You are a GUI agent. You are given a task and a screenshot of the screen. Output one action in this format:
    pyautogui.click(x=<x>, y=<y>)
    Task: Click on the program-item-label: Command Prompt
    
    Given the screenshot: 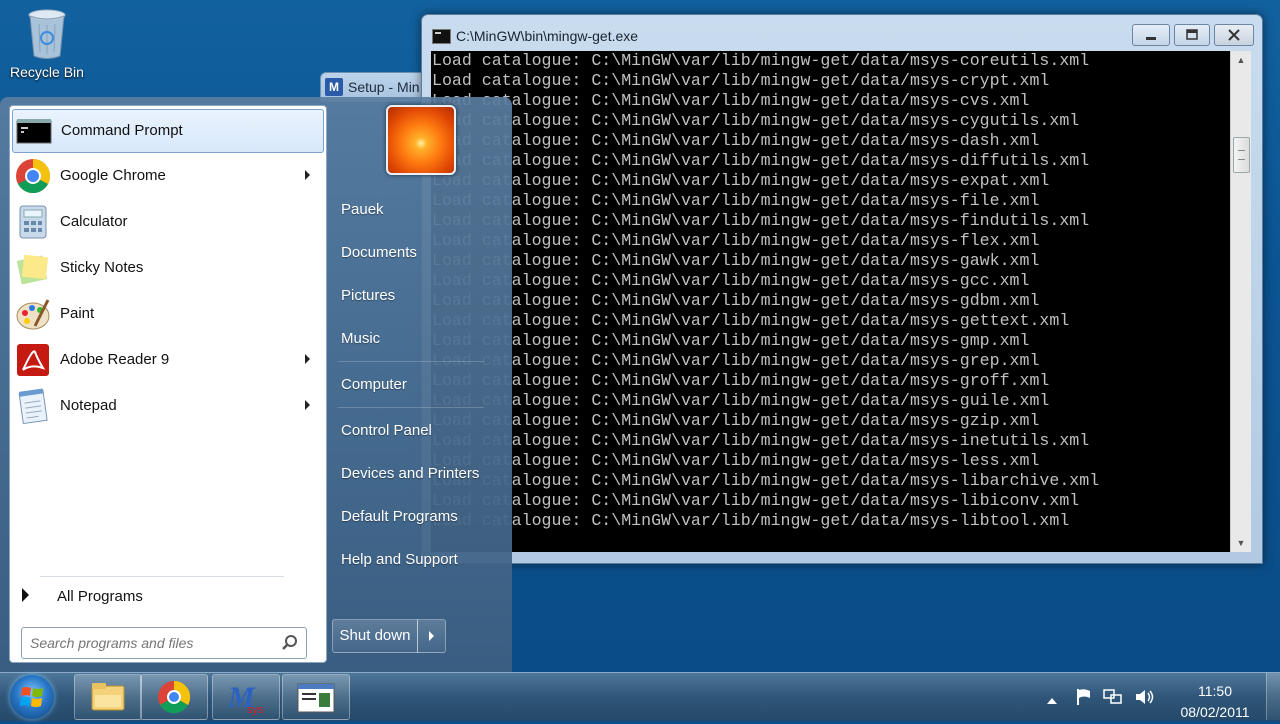 What is the action you would take?
    pyautogui.click(x=122, y=130)
    